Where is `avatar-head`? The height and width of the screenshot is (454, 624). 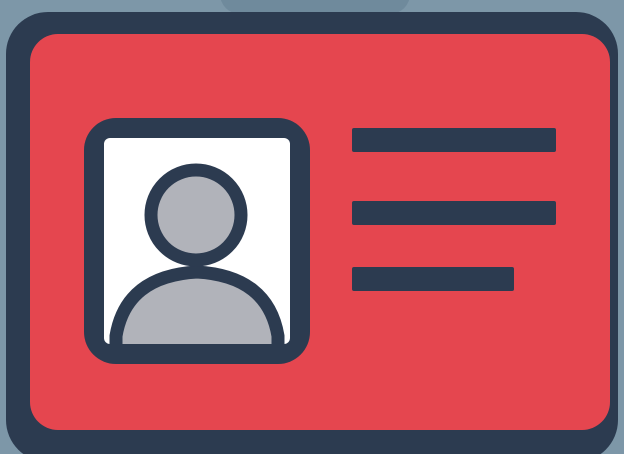 avatar-head is located at coordinates (196, 215).